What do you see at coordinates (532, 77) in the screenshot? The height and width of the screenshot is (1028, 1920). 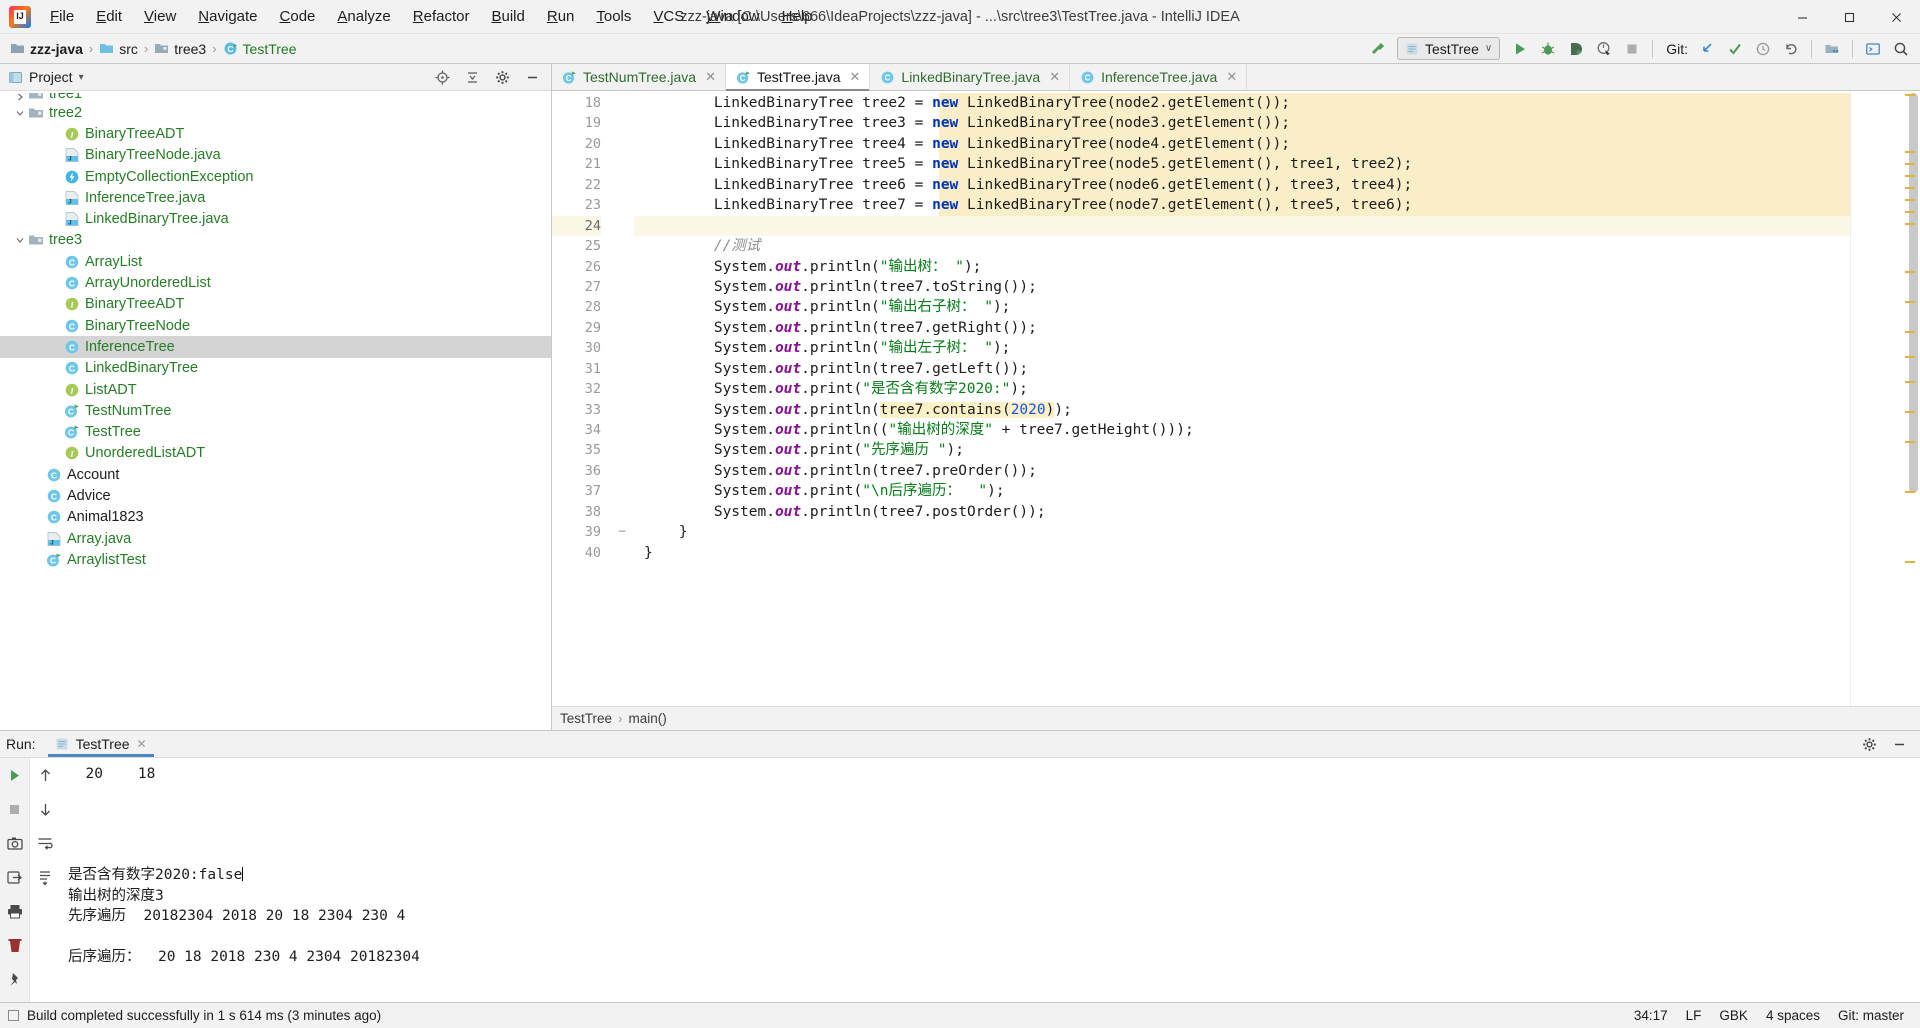 I see `hide-panel-icon` at bounding box center [532, 77].